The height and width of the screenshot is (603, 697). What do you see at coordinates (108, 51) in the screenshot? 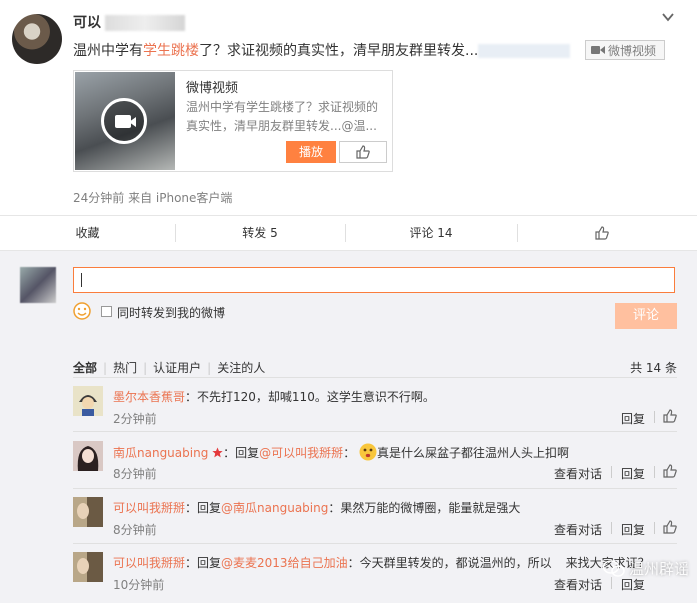
I see `post-text-prefix: 温州中学有` at bounding box center [108, 51].